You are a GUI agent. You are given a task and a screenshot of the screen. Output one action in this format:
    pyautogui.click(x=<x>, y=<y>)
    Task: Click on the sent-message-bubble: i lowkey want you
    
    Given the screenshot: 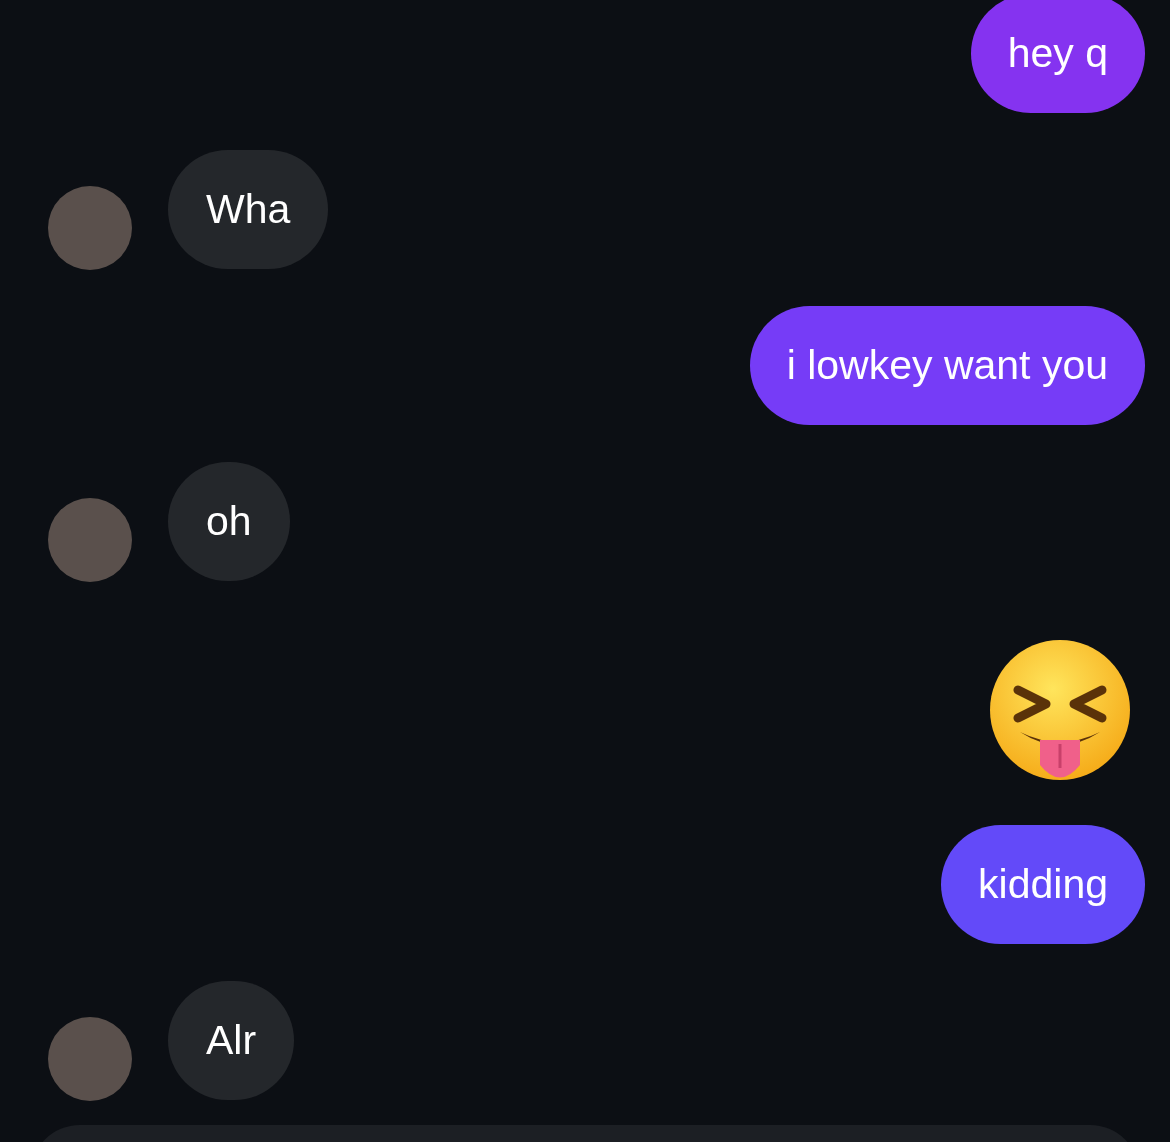 What is the action you would take?
    pyautogui.click(x=947, y=365)
    